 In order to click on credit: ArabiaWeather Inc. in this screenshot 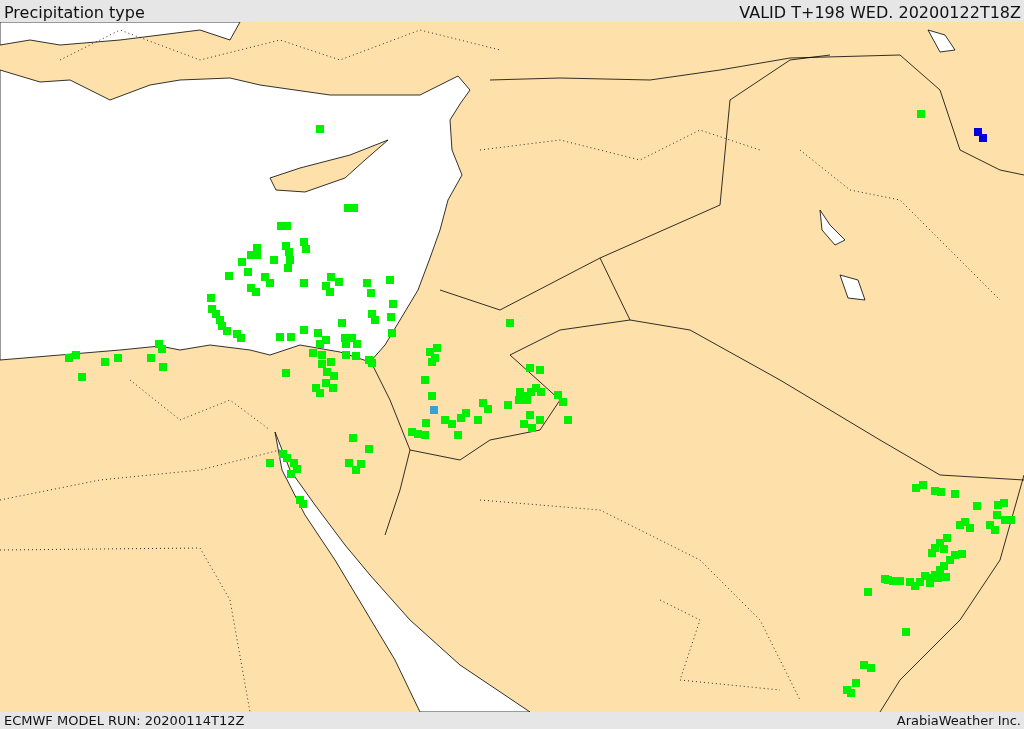, I will do `click(958, 720)`.